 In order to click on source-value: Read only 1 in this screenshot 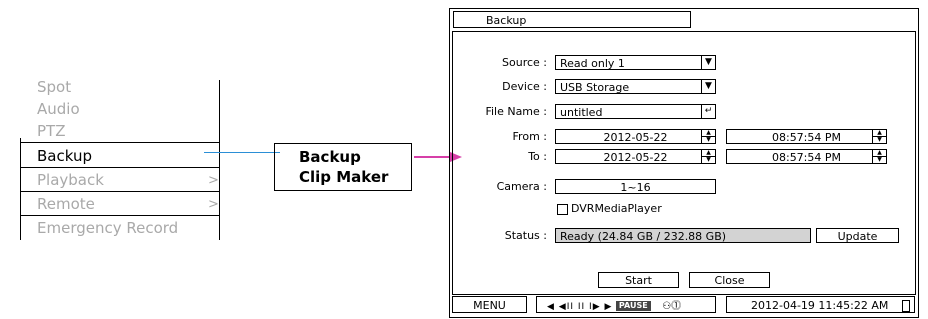, I will do `click(592, 63)`.